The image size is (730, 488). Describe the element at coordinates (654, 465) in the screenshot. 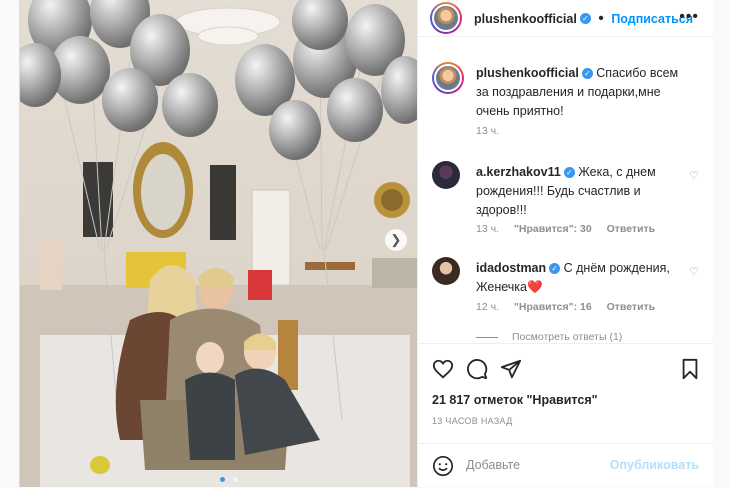

I see `publish-button: Опубликовать` at that location.